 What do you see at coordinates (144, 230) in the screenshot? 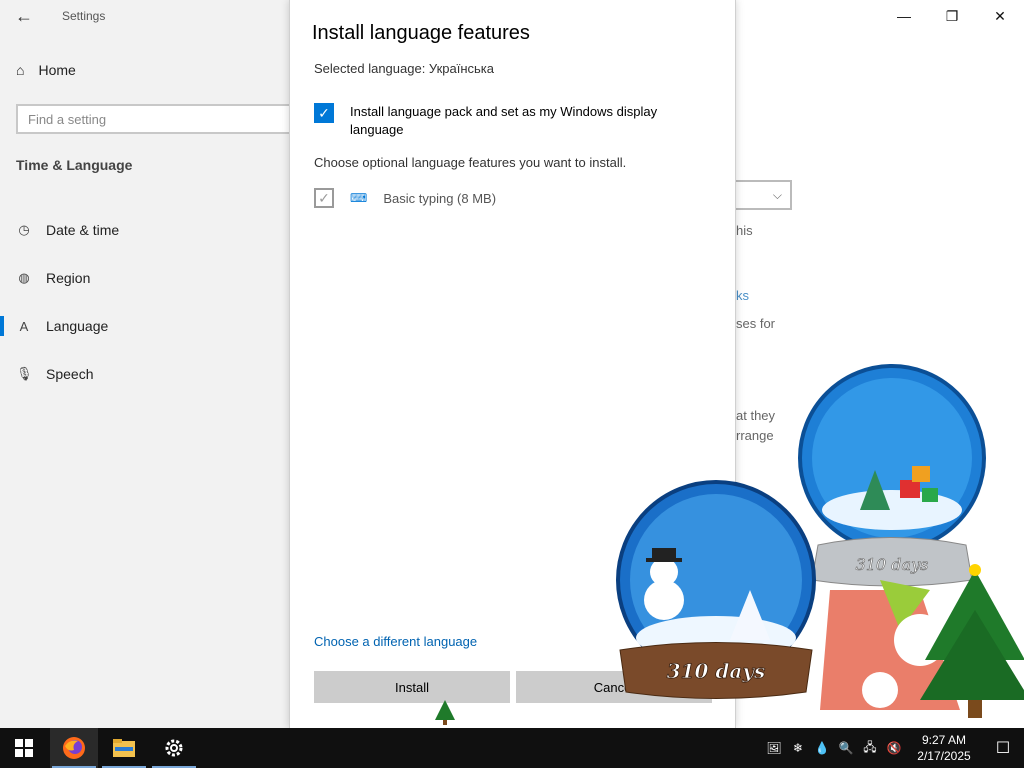
I see `sidebar-item-date-time: ◷ Date & time` at bounding box center [144, 230].